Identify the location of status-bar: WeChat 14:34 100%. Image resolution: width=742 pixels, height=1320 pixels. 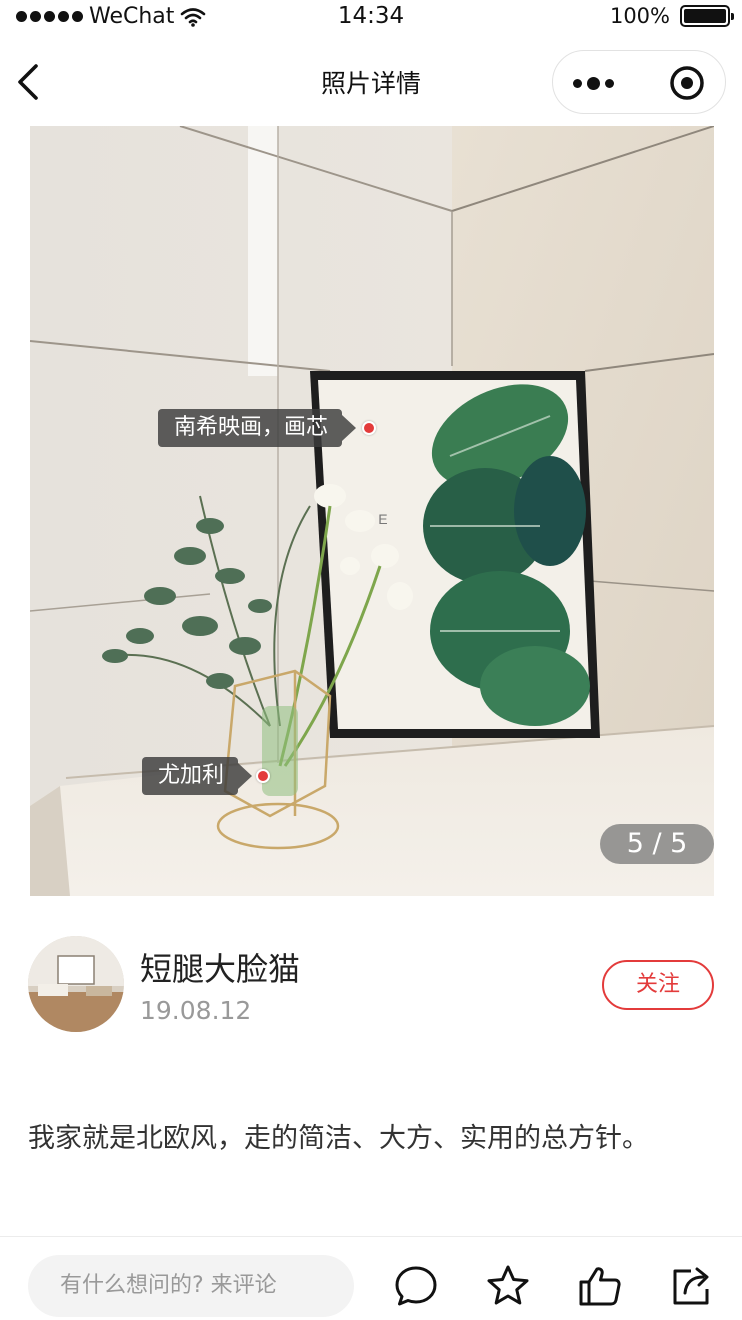
(371, 18).